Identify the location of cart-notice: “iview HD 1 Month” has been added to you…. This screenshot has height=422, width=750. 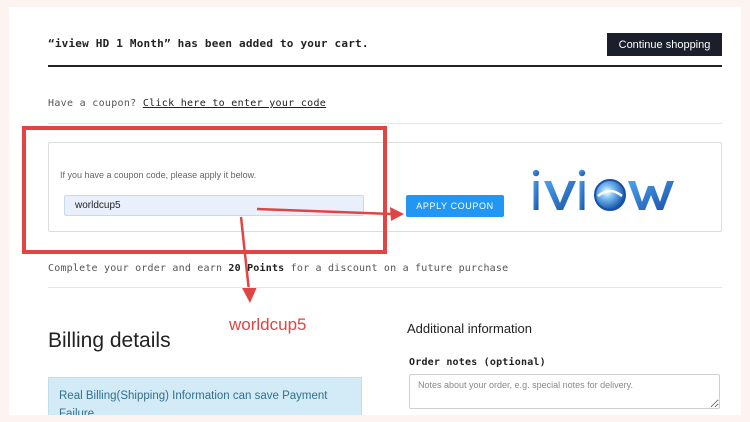
(208, 43).